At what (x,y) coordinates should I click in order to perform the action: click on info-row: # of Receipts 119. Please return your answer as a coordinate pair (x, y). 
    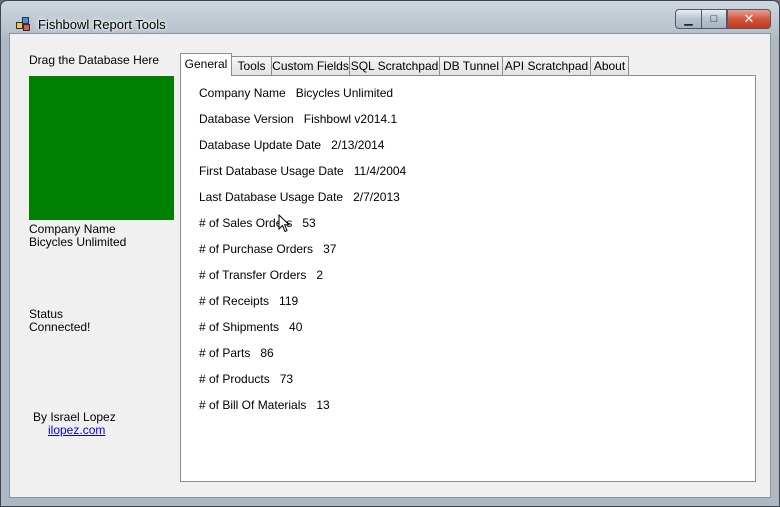
    Looking at the image, I should click on (248, 301).